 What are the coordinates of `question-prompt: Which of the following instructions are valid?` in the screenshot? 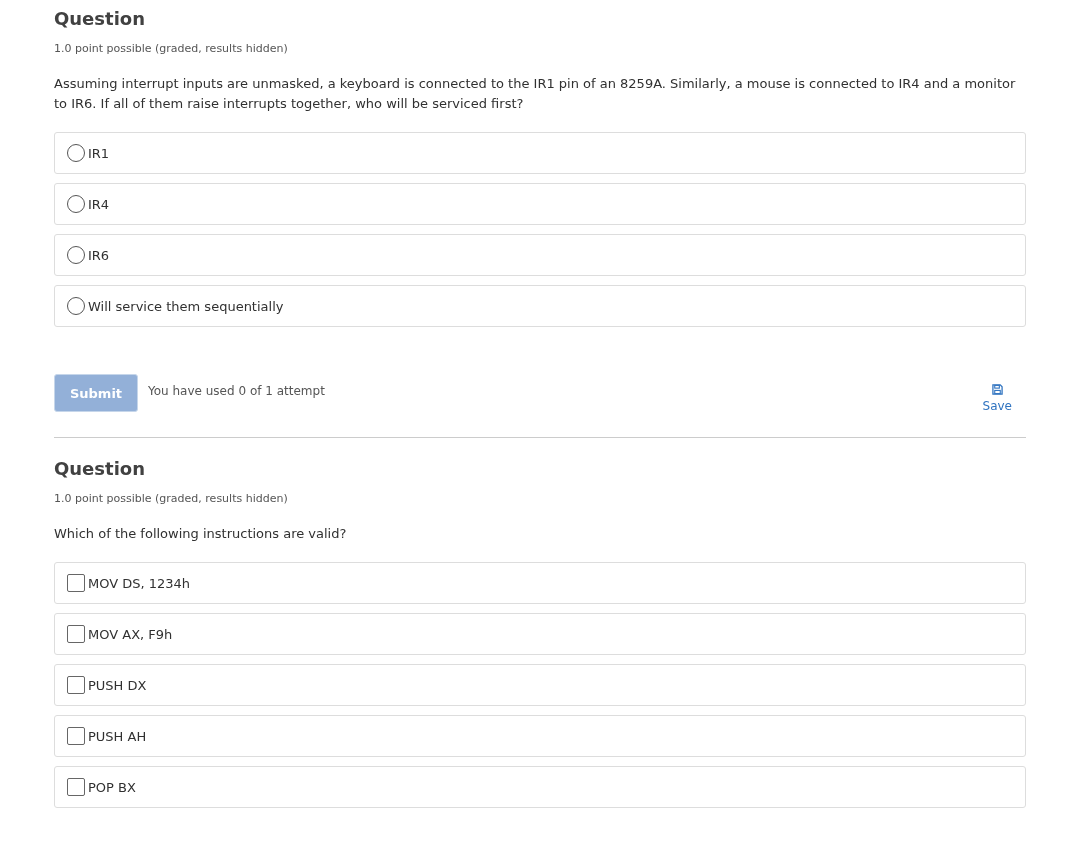 It's located at (201, 534).